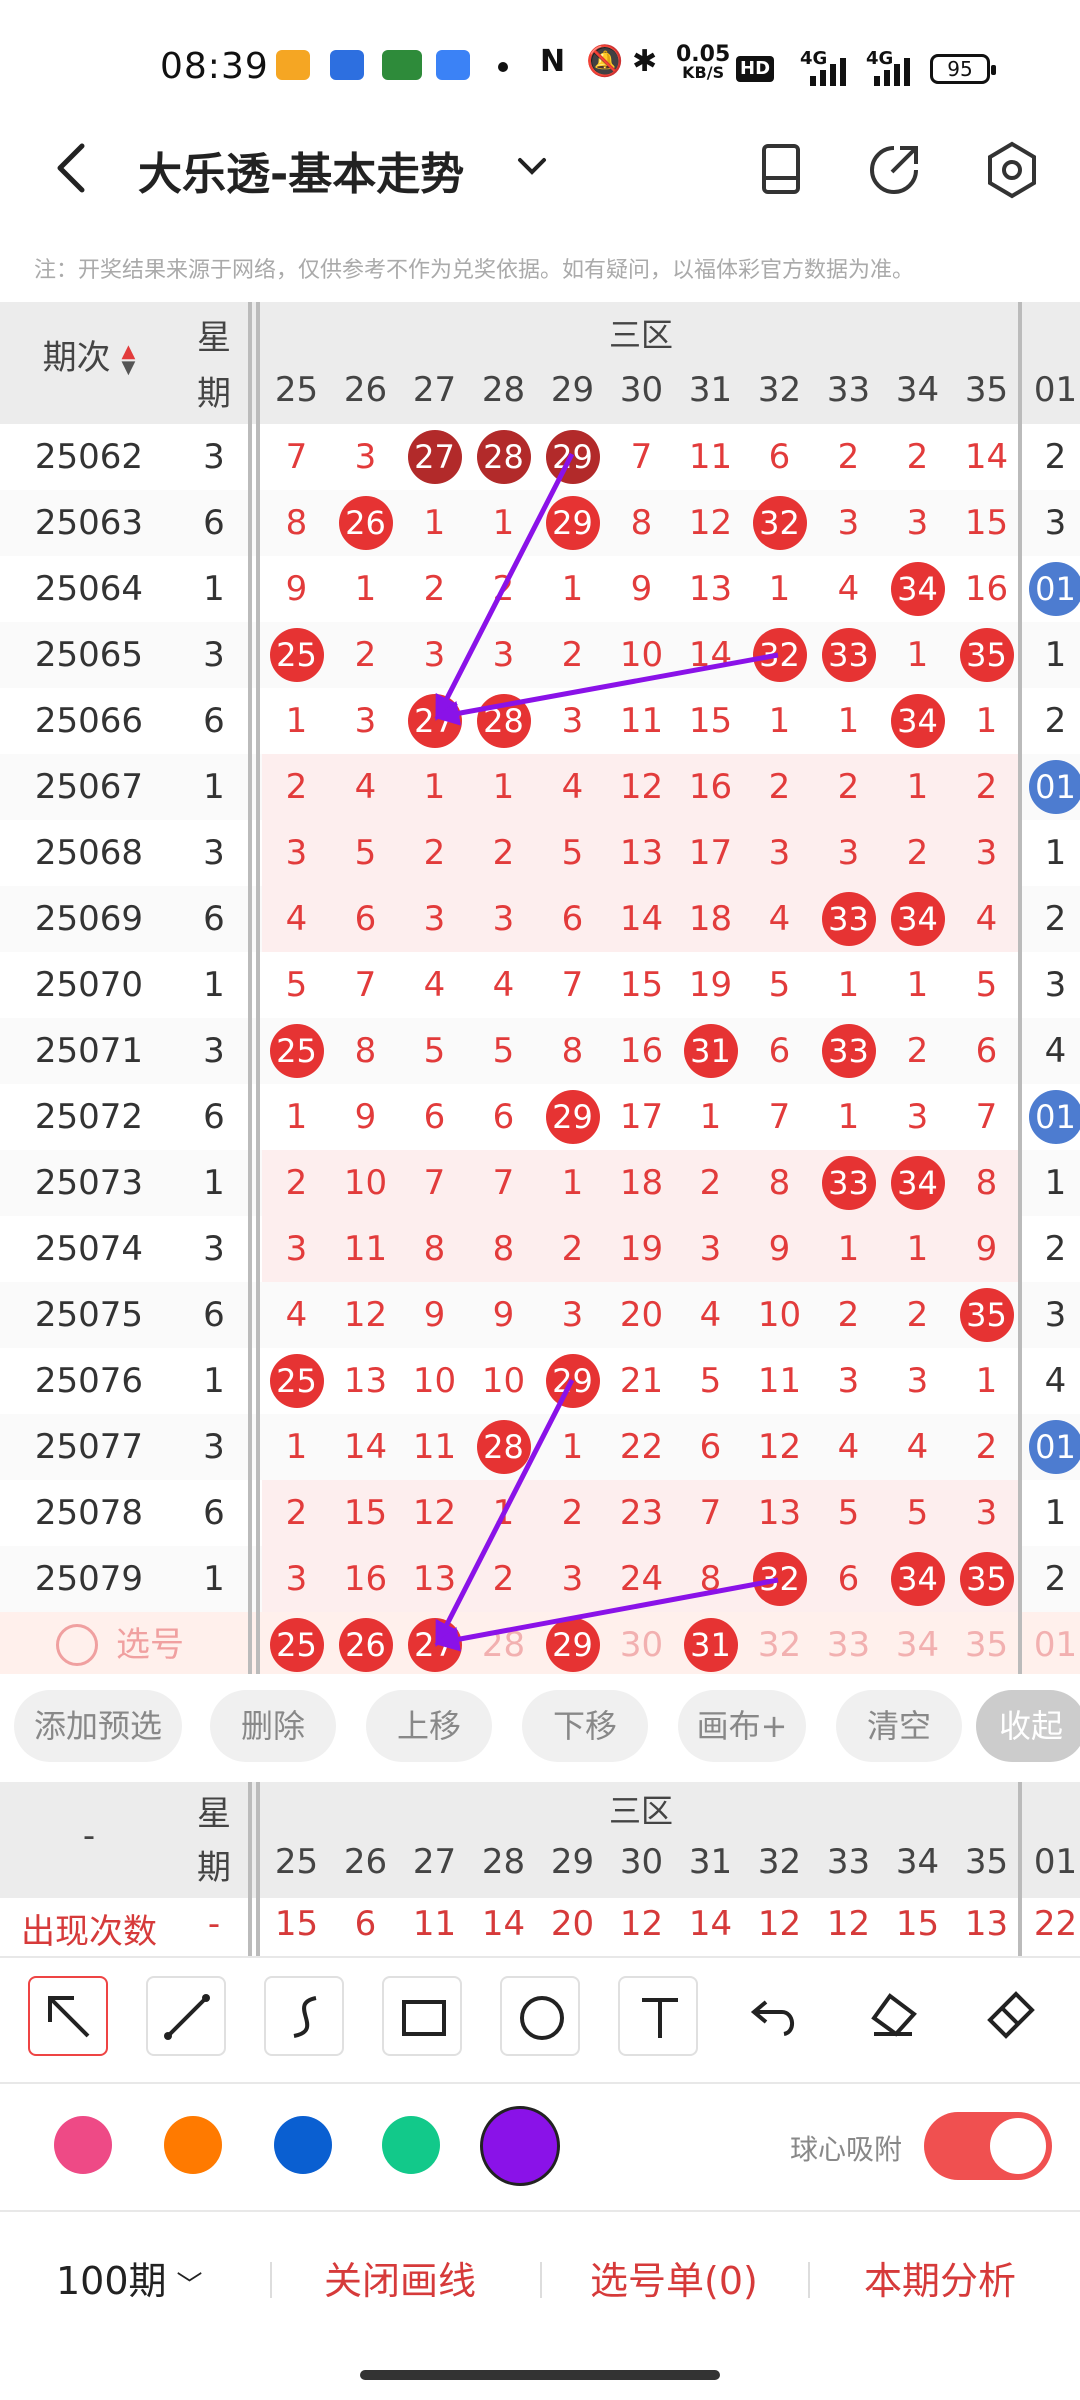 The image size is (1080, 2400). What do you see at coordinates (641, 1862) in the screenshot?
I see `stats-column-header: 30` at bounding box center [641, 1862].